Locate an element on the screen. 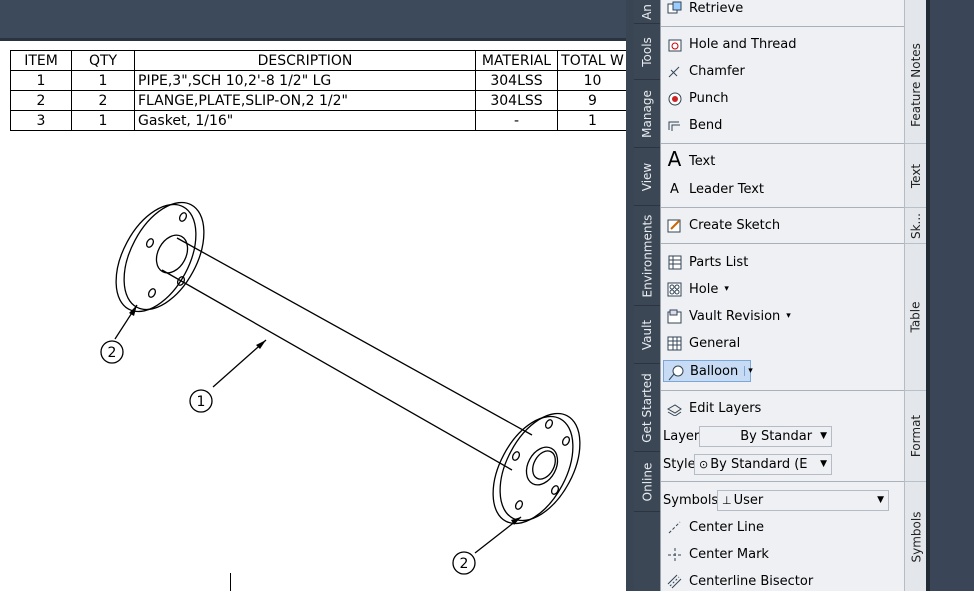 The image size is (974, 592). cell-material: - is located at coordinates (516, 120).